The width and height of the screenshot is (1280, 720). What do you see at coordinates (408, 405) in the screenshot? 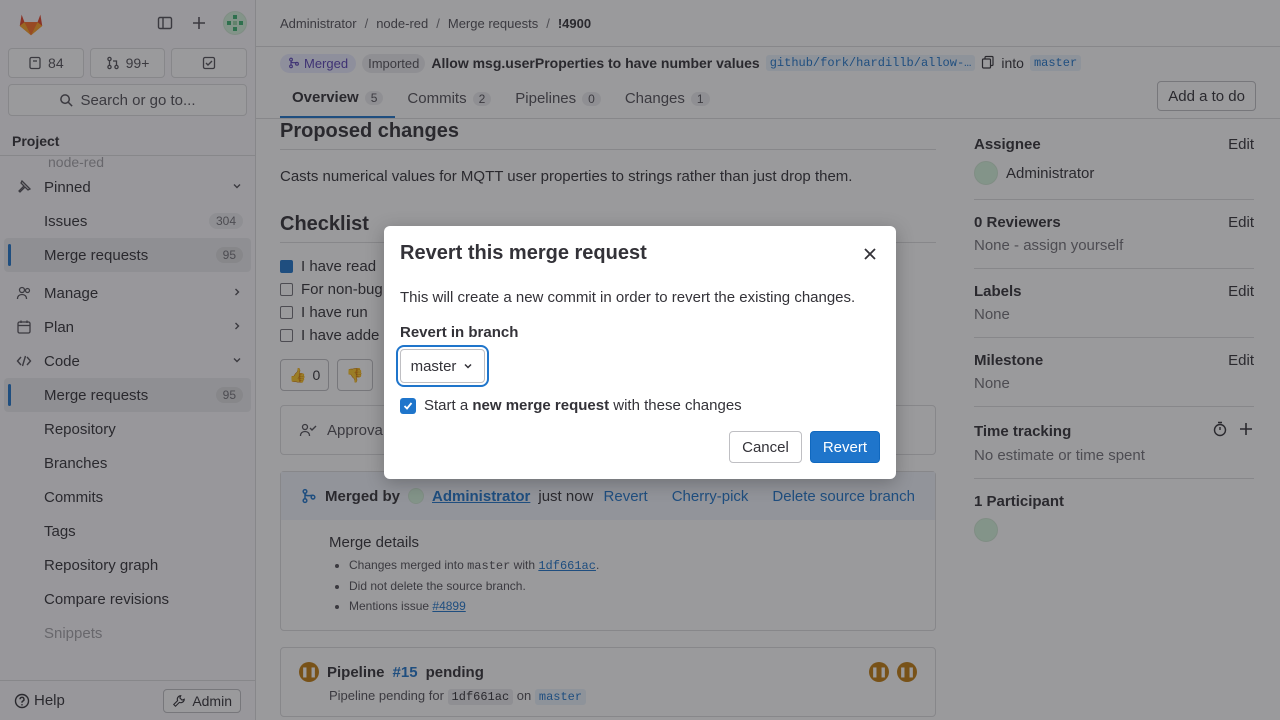
I see `new-mr-checkbox` at bounding box center [408, 405].